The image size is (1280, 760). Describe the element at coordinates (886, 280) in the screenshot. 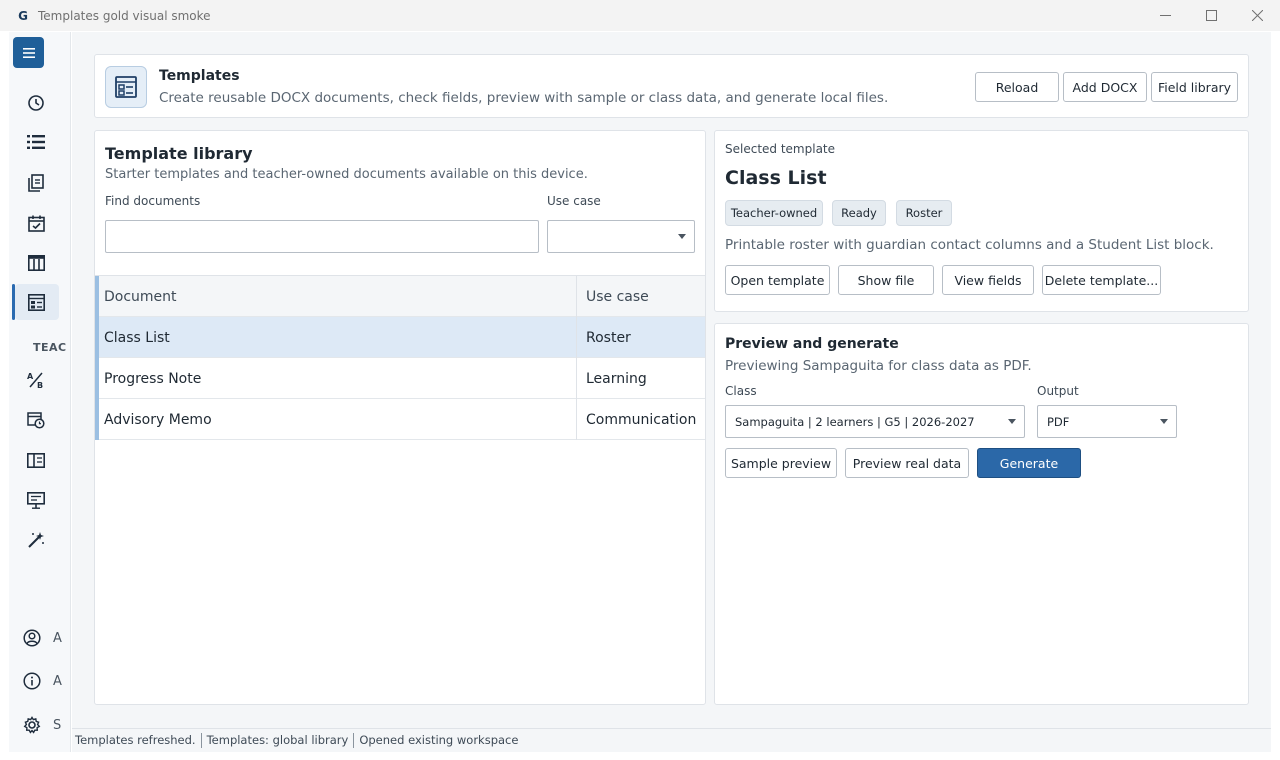

I see `show-file-button: Show file` at that location.